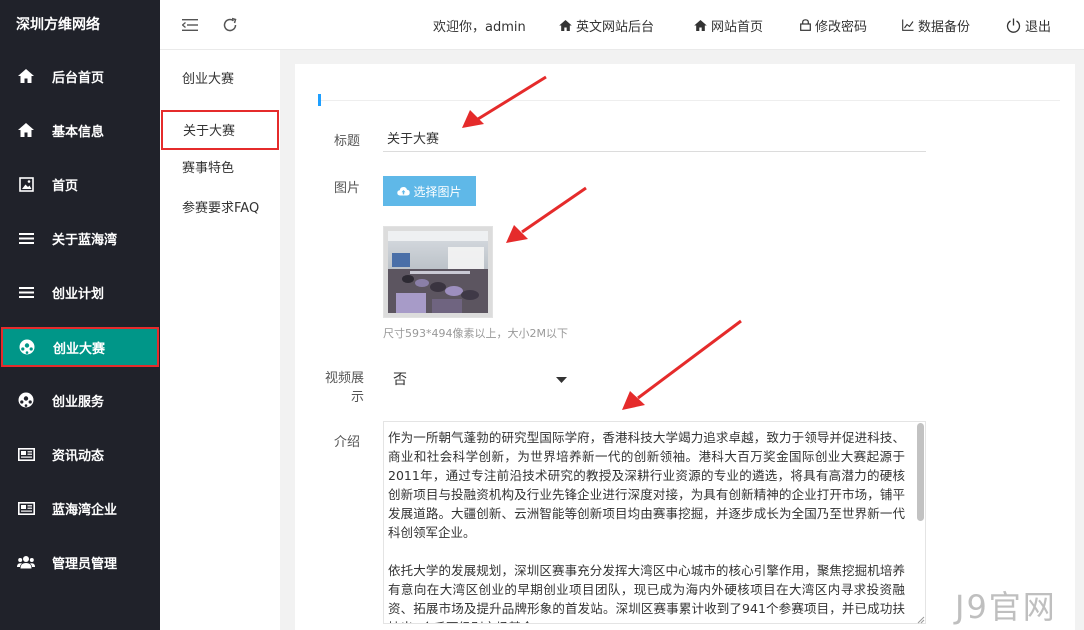 This screenshot has width=1084, height=630. I want to click on image-size-hint: 尺寸593*494像素以上，大小2M以下, so click(475, 333).